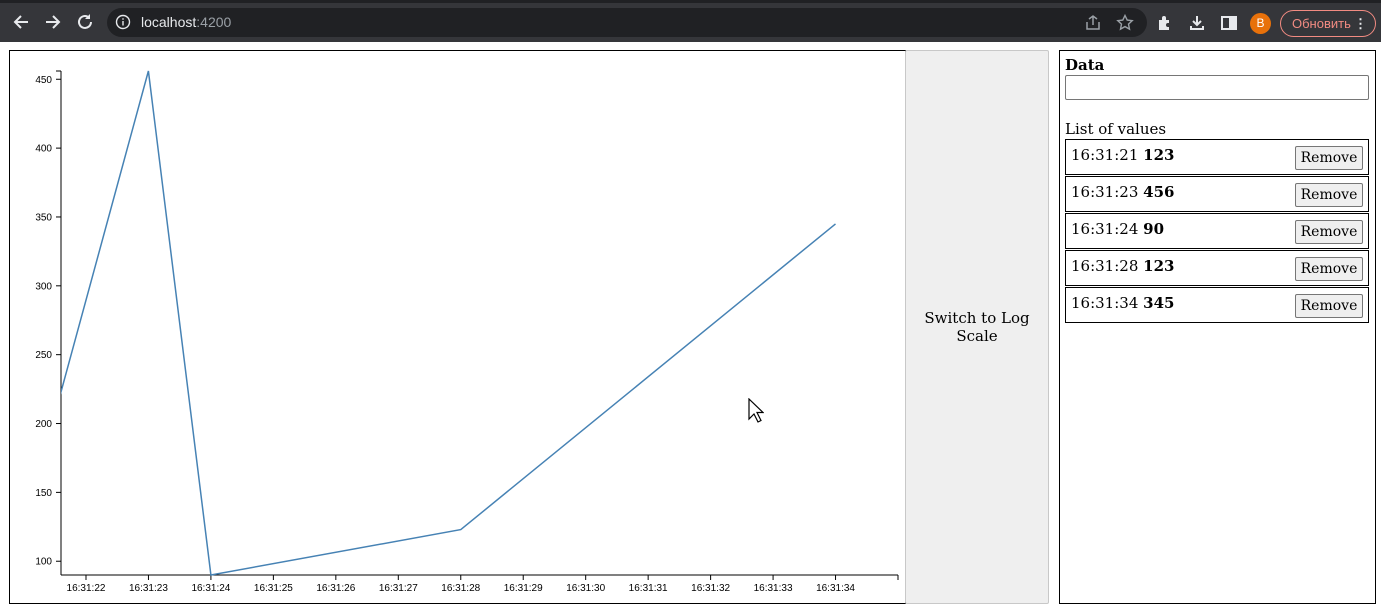 The height and width of the screenshot is (615, 1381). Describe the element at coordinates (1229, 23) in the screenshot. I see `side-panel-icon` at that location.